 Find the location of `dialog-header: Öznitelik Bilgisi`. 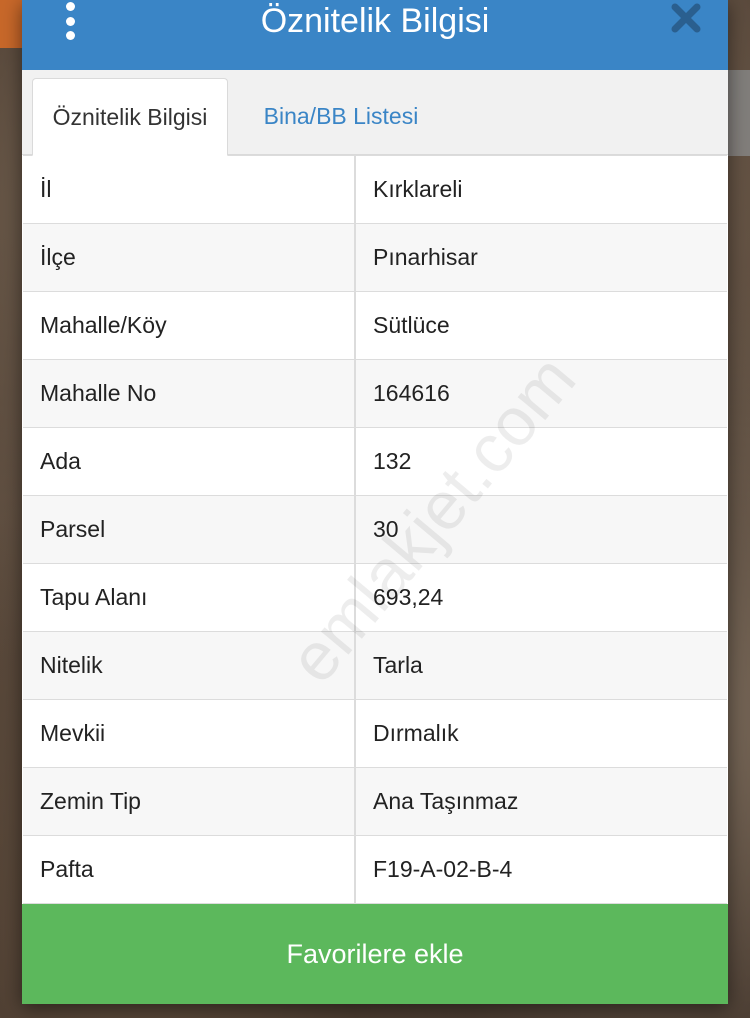

dialog-header: Öznitelik Bilgisi is located at coordinates (375, 35).